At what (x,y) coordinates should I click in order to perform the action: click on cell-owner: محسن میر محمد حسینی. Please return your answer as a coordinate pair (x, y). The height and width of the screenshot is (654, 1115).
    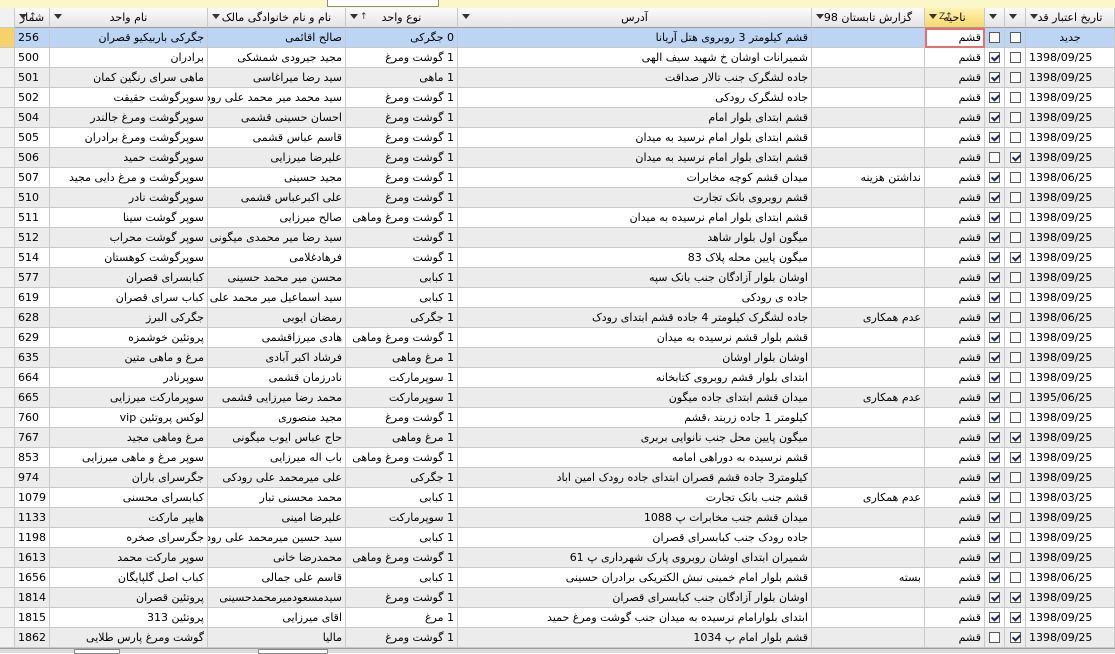
    Looking at the image, I should click on (277, 278).